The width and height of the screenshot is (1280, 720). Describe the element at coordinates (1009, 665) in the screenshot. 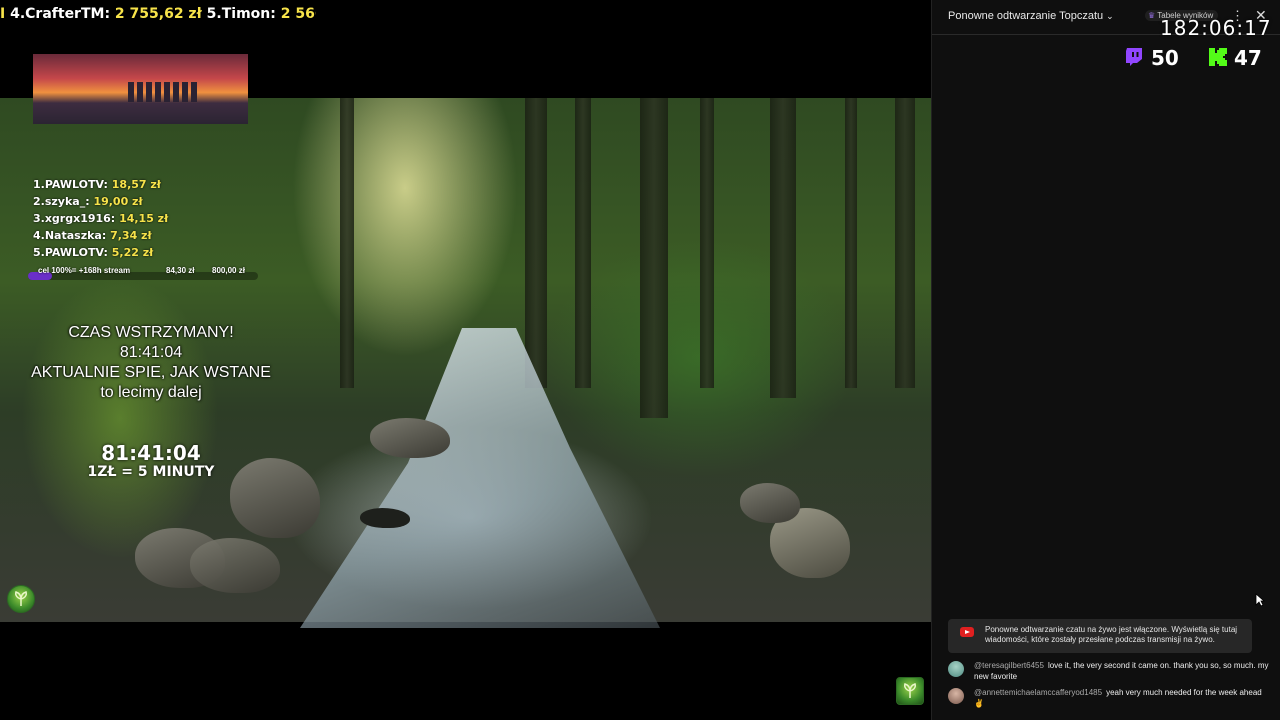

I see `chat-username: @teresagilbert6455` at that location.